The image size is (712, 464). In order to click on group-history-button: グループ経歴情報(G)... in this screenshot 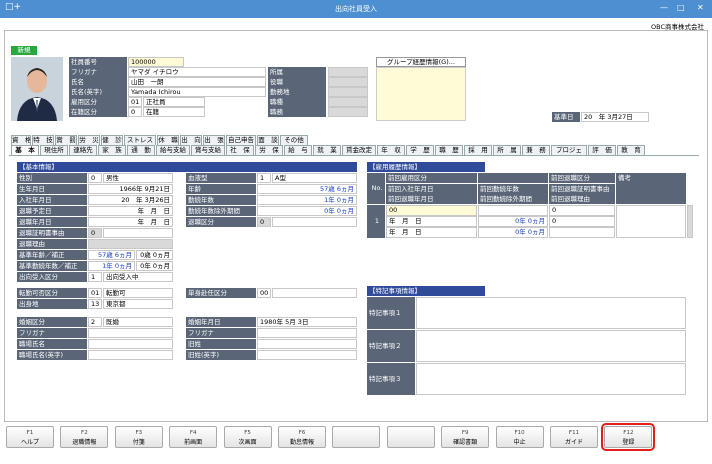, I will do `click(421, 62)`.